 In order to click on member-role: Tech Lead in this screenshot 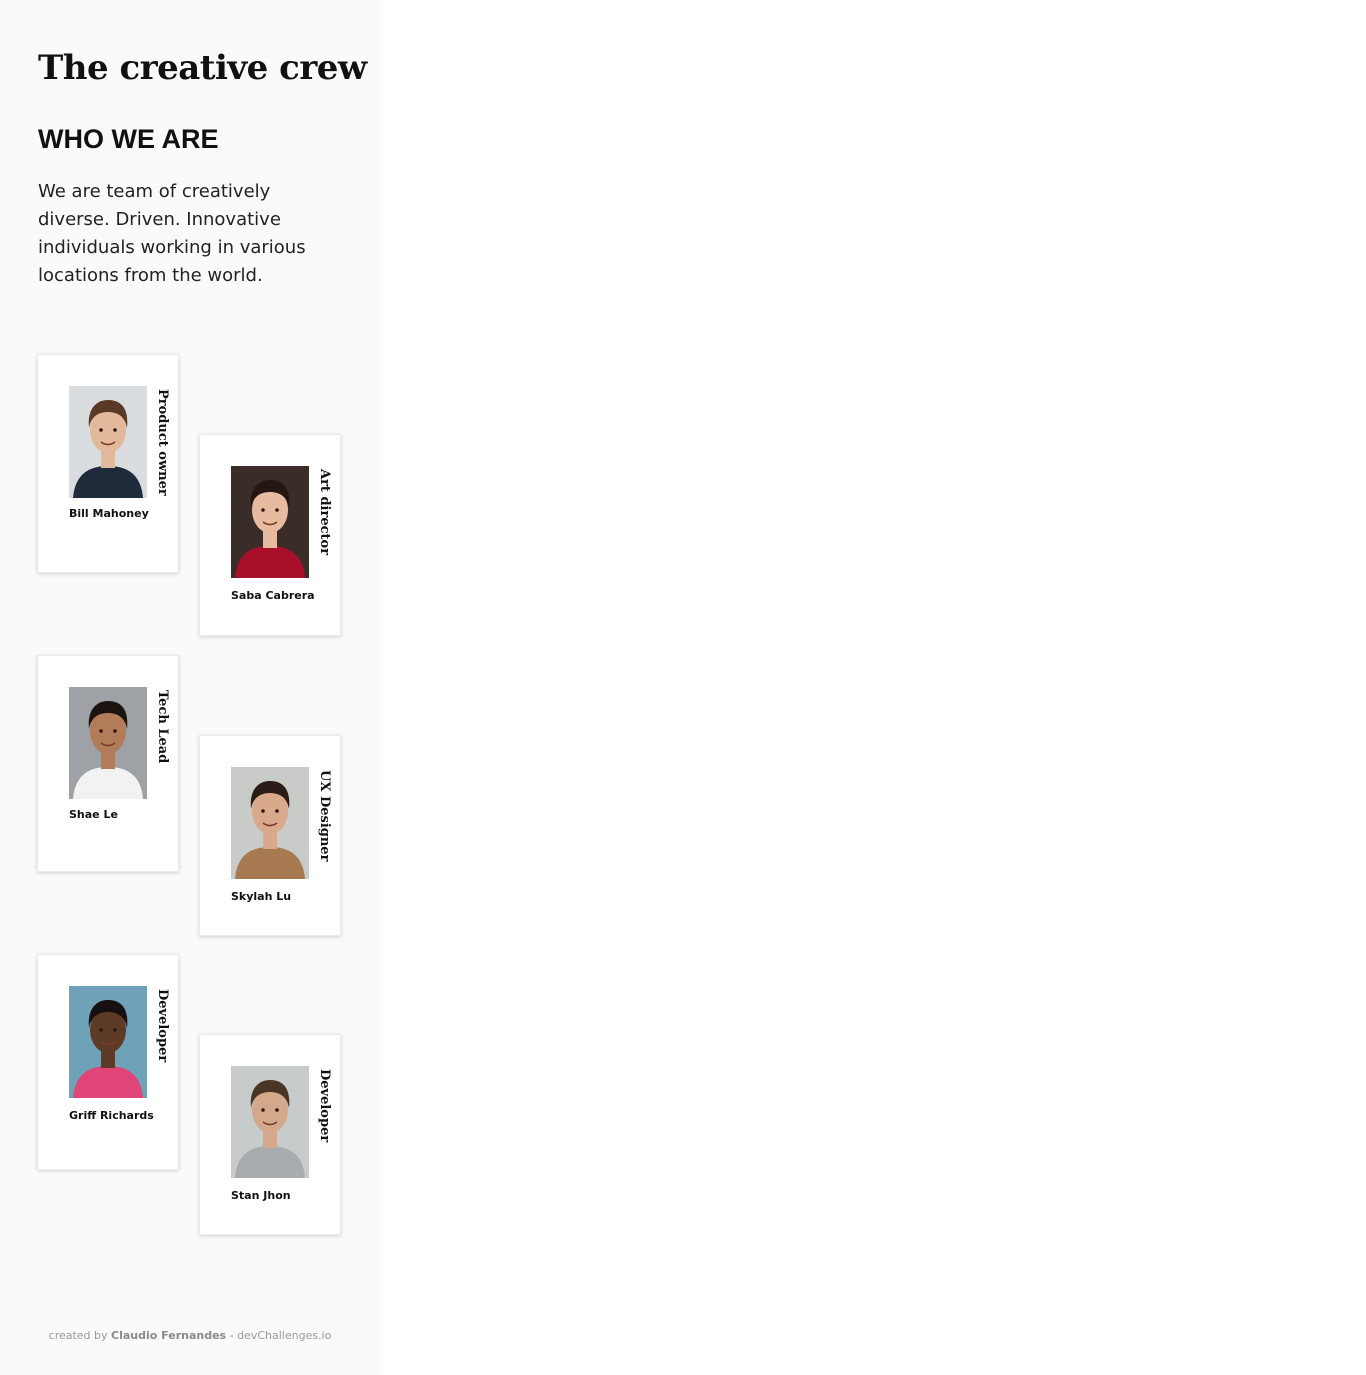, I will do `click(162, 727)`.